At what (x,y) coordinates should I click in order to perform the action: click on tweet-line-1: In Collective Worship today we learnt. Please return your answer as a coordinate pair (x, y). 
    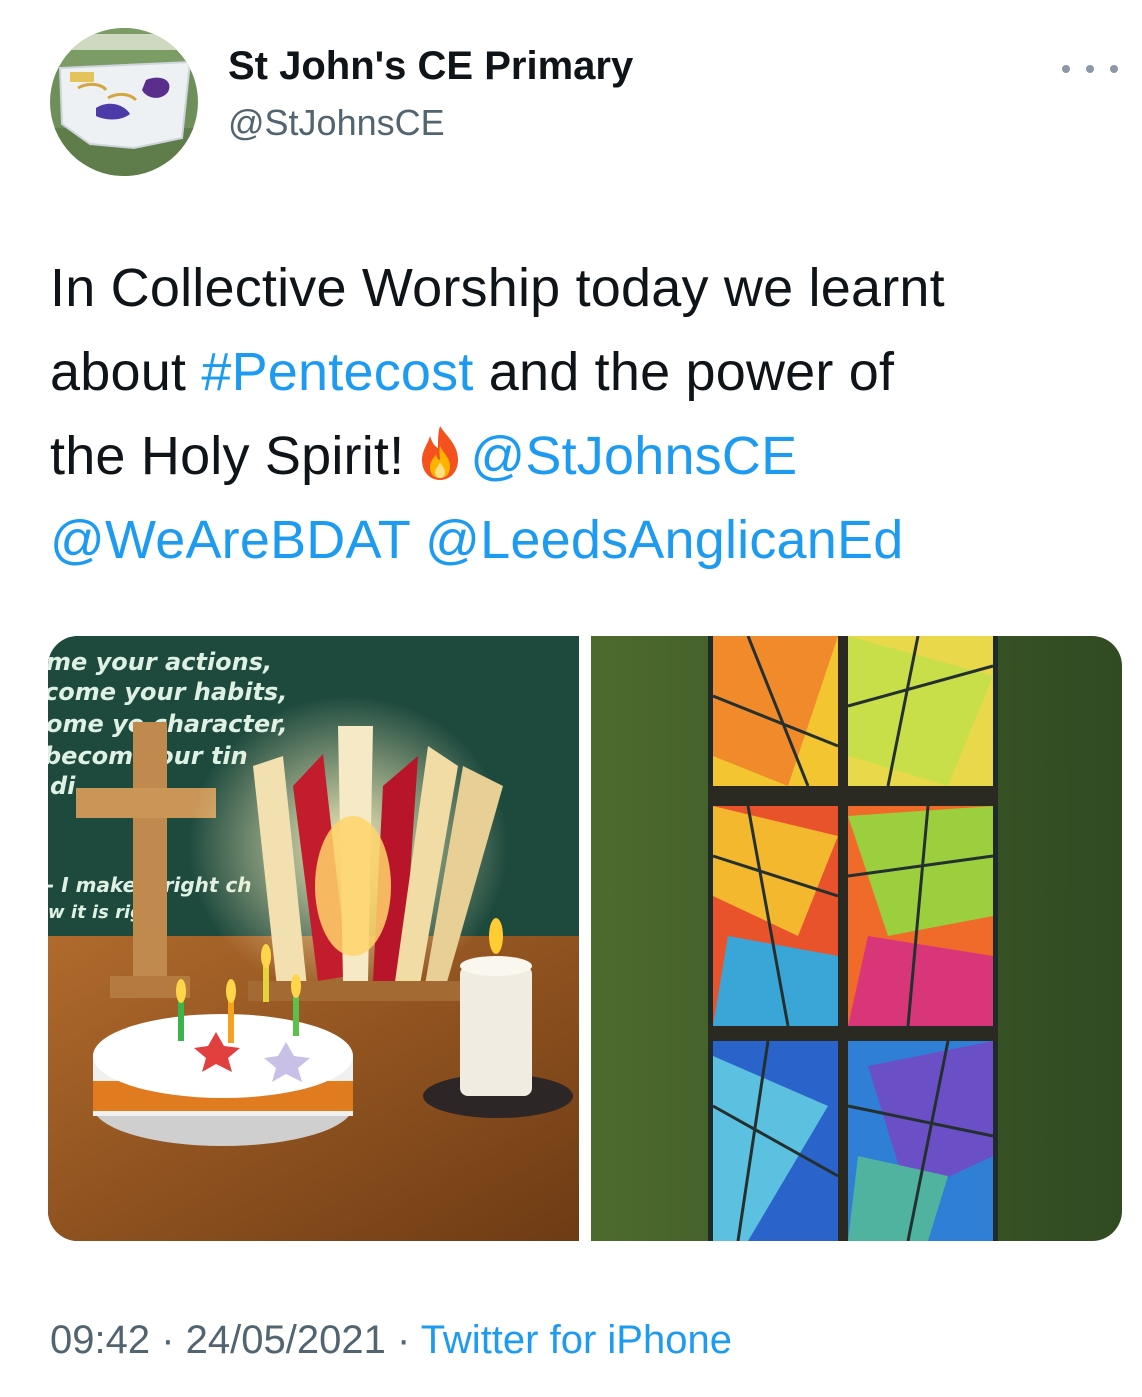
    Looking at the image, I should click on (497, 288).